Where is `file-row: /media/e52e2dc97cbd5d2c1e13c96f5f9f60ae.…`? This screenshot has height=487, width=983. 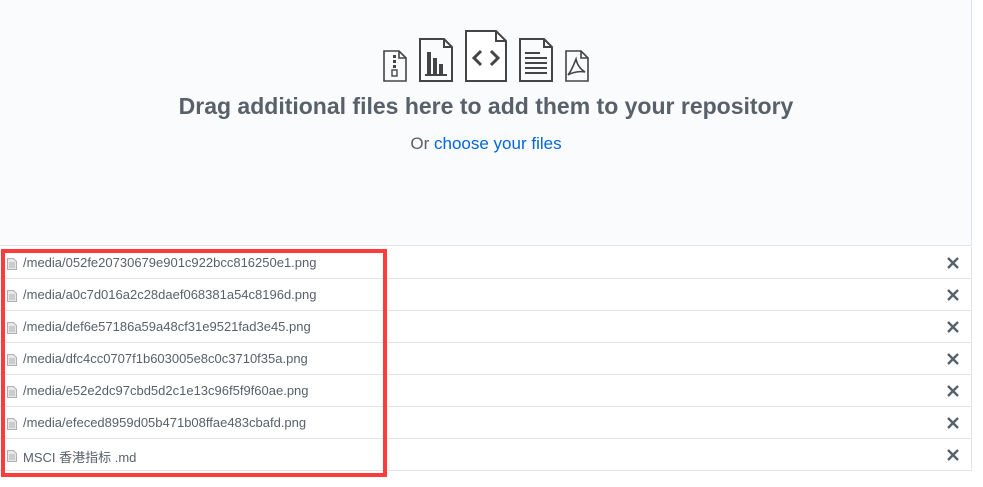
file-row: /media/e52e2dc97cbd5d2c1e13c96f5f9f60ae.… is located at coordinates (485, 391).